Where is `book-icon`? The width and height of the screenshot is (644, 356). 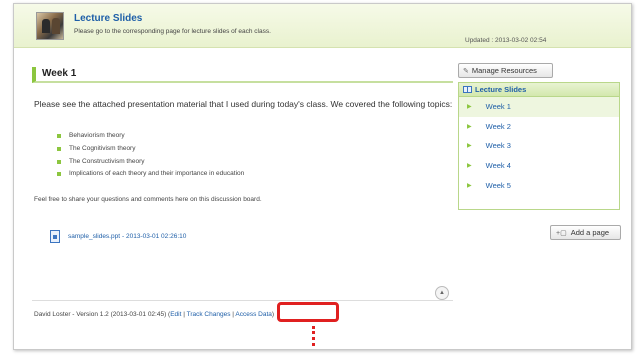 book-icon is located at coordinates (467, 89).